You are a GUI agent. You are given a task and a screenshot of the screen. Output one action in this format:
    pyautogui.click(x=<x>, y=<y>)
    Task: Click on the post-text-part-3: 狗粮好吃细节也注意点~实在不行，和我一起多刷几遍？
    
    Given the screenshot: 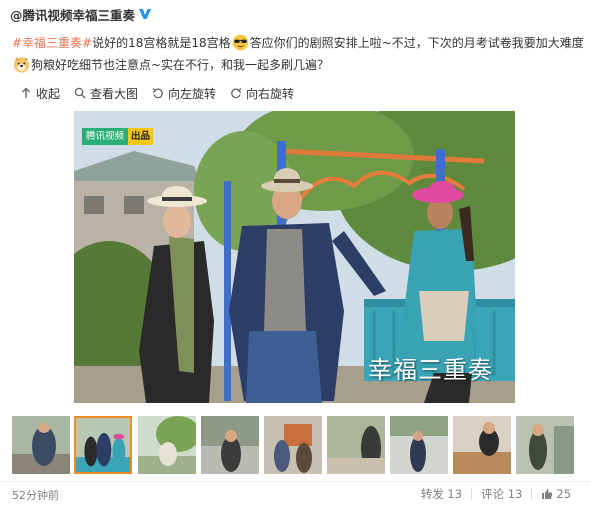 What is the action you would take?
    pyautogui.click(x=180, y=65)
    